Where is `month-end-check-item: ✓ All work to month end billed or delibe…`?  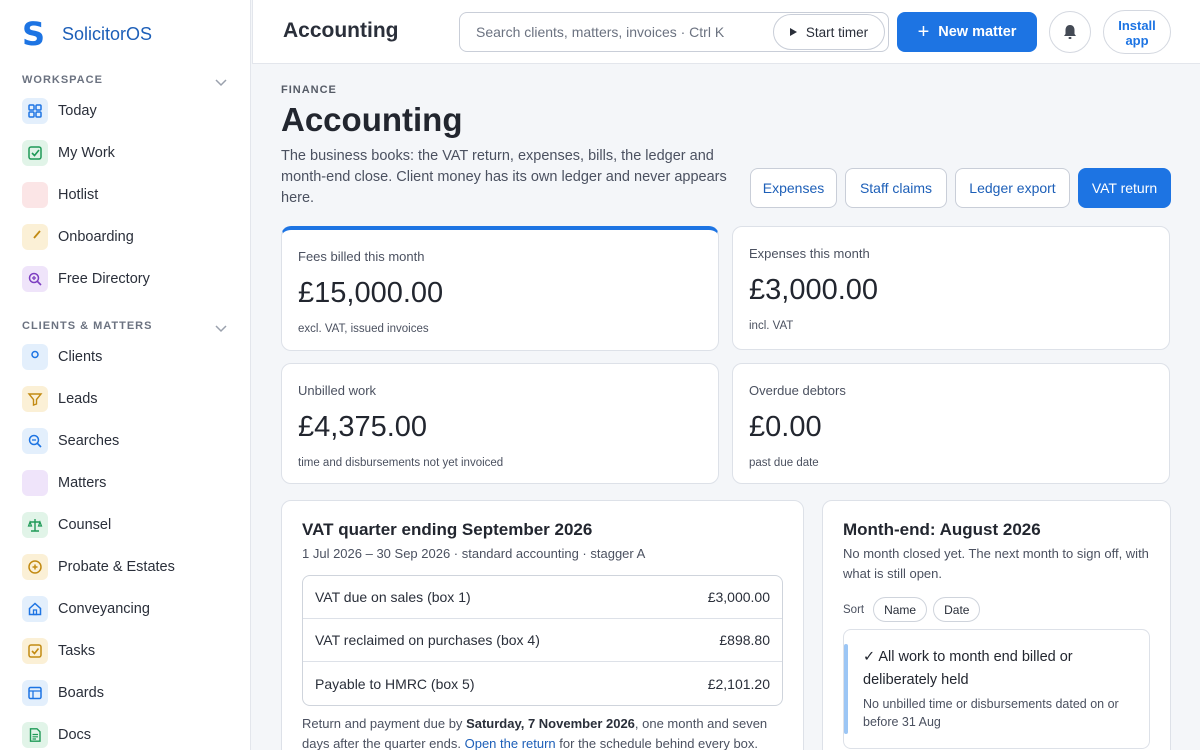 month-end-check-item: ✓ All work to month end billed or delibe… is located at coordinates (996, 689).